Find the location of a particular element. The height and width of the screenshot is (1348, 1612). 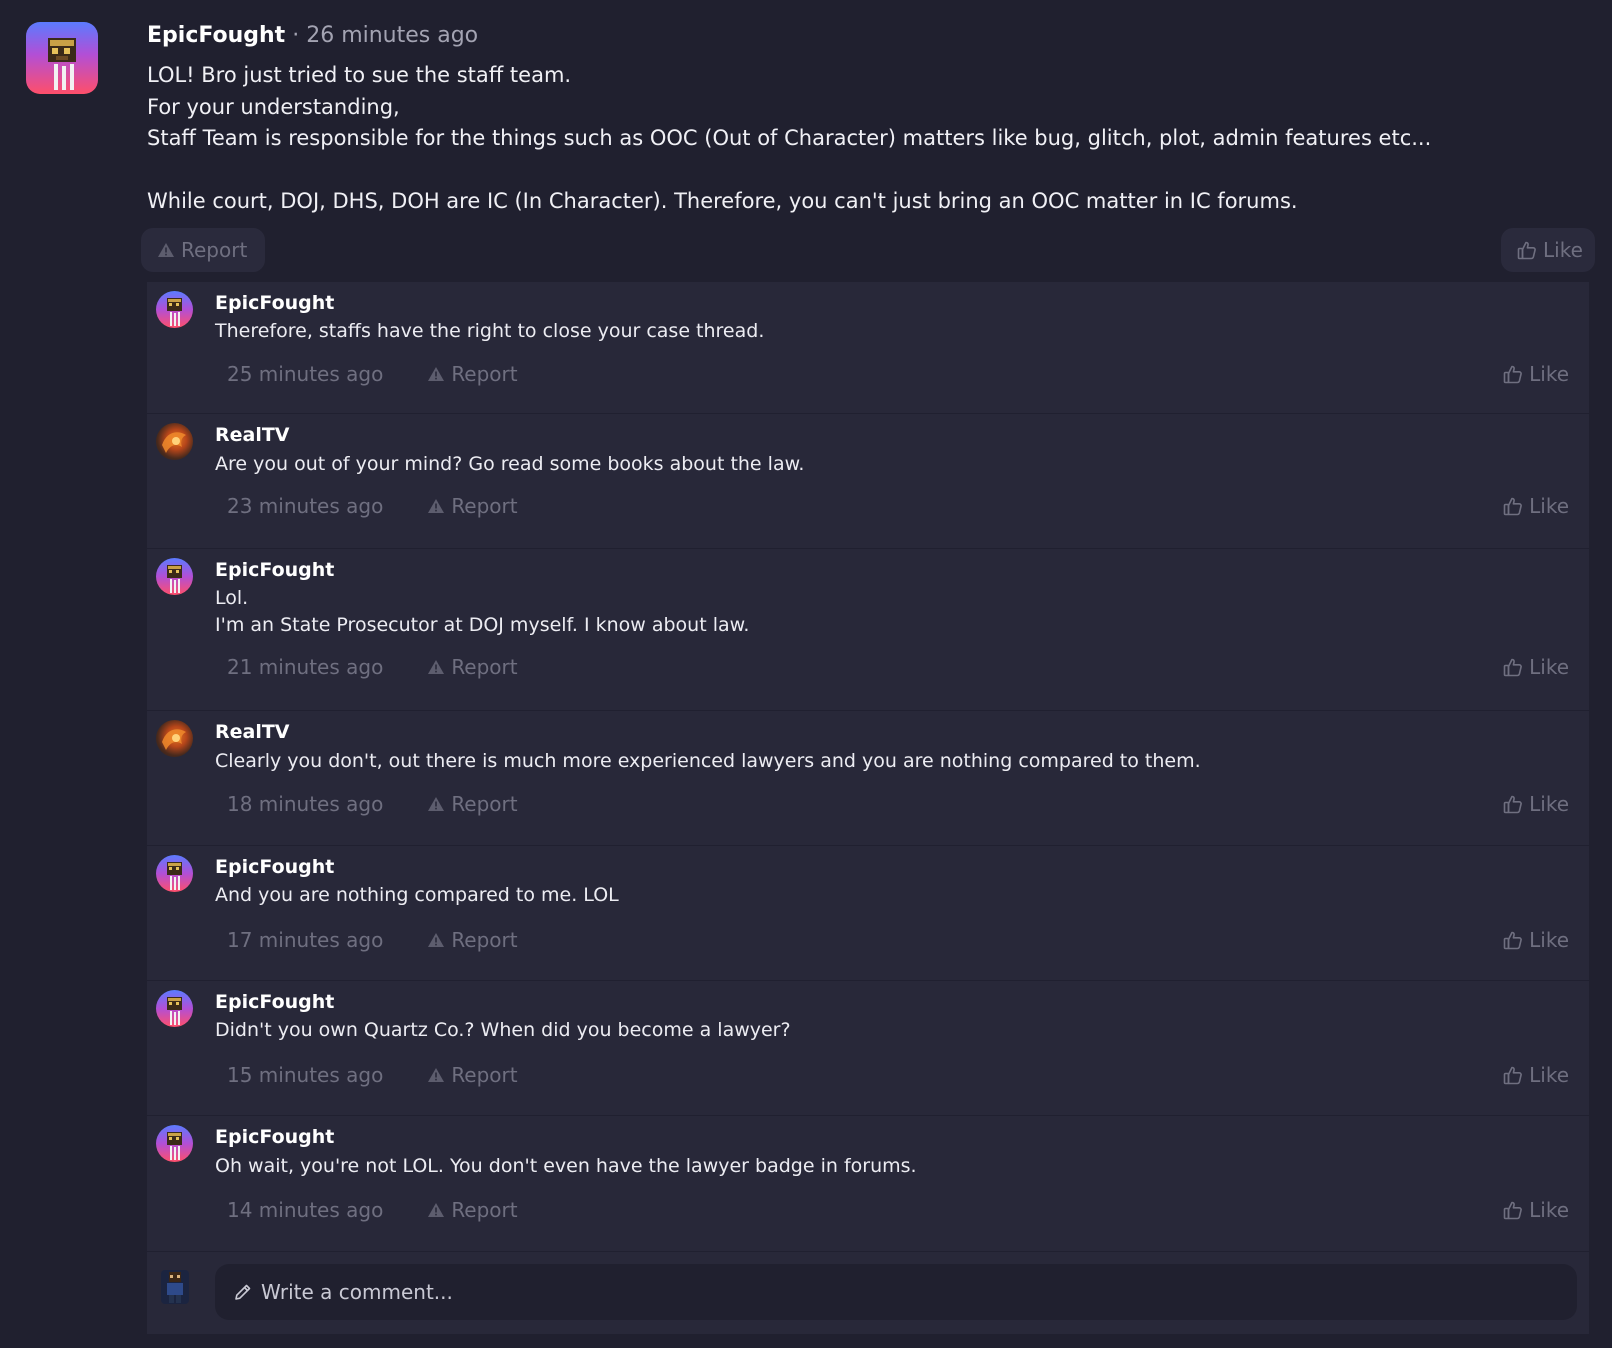

post-like-button: Like is located at coordinates (1548, 250).